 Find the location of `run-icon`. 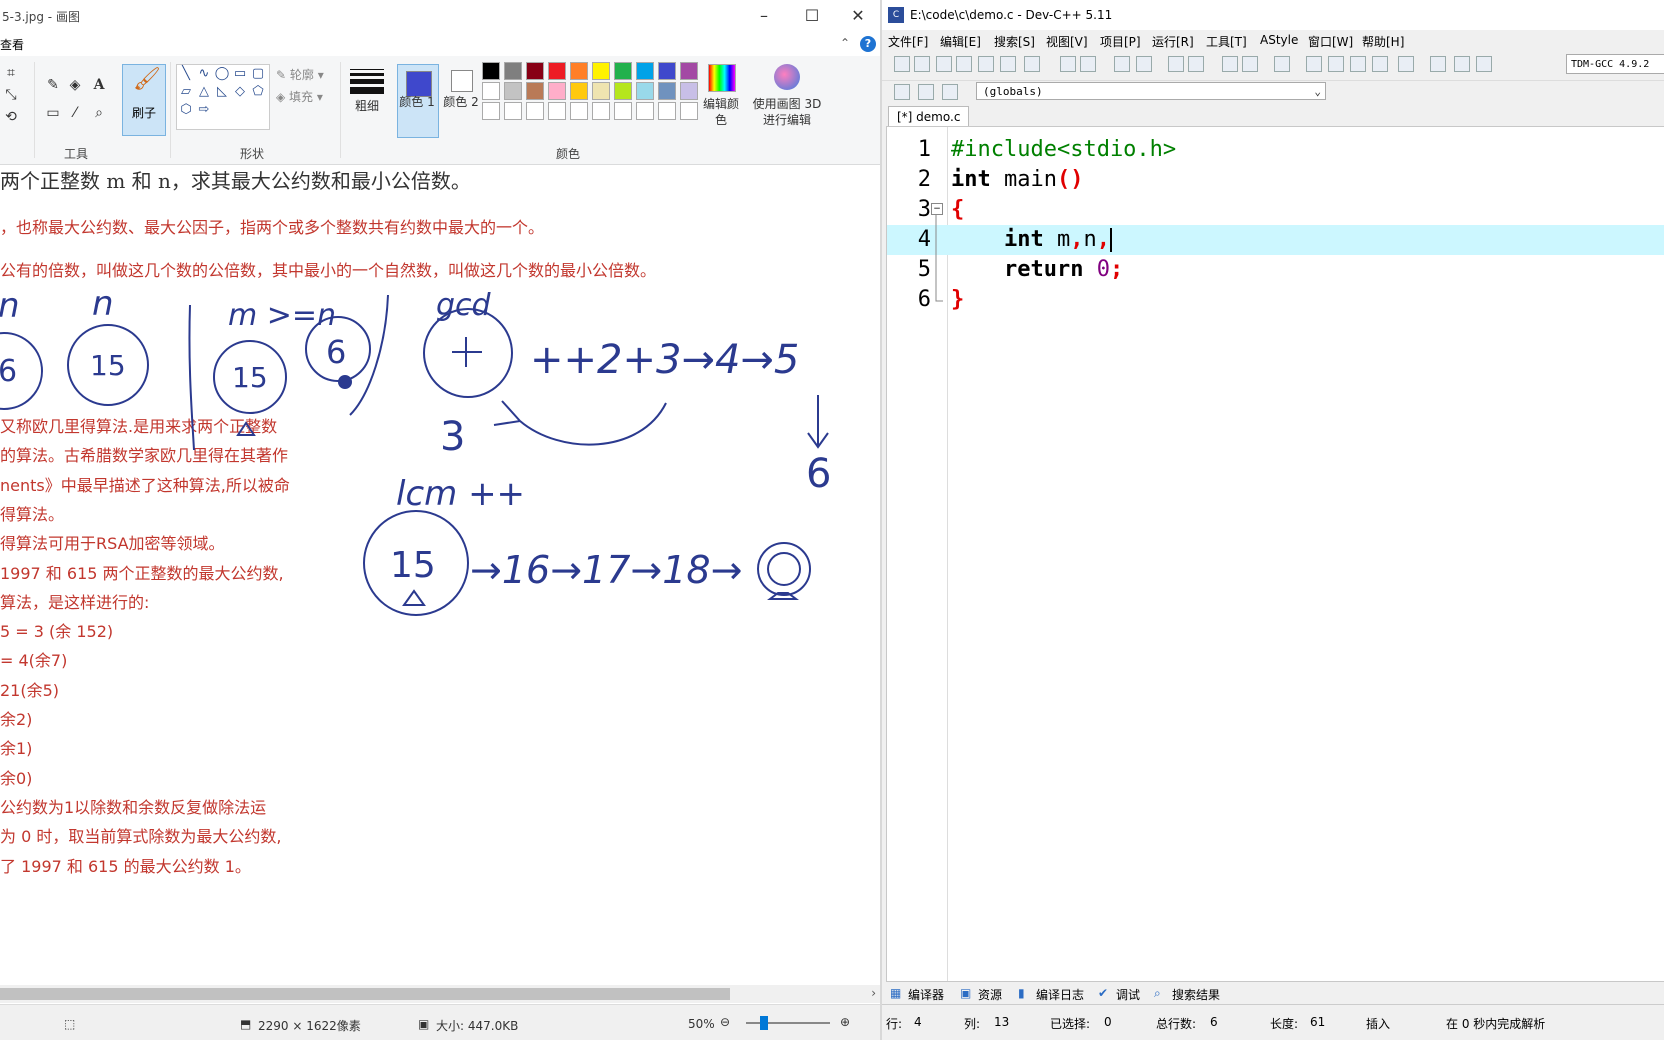

run-icon is located at coordinates (1336, 64).